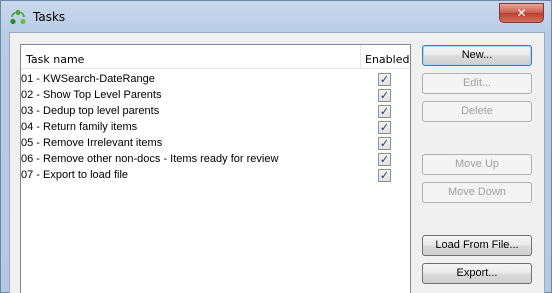  I want to click on move-up-button: Move Up, so click(477, 164).